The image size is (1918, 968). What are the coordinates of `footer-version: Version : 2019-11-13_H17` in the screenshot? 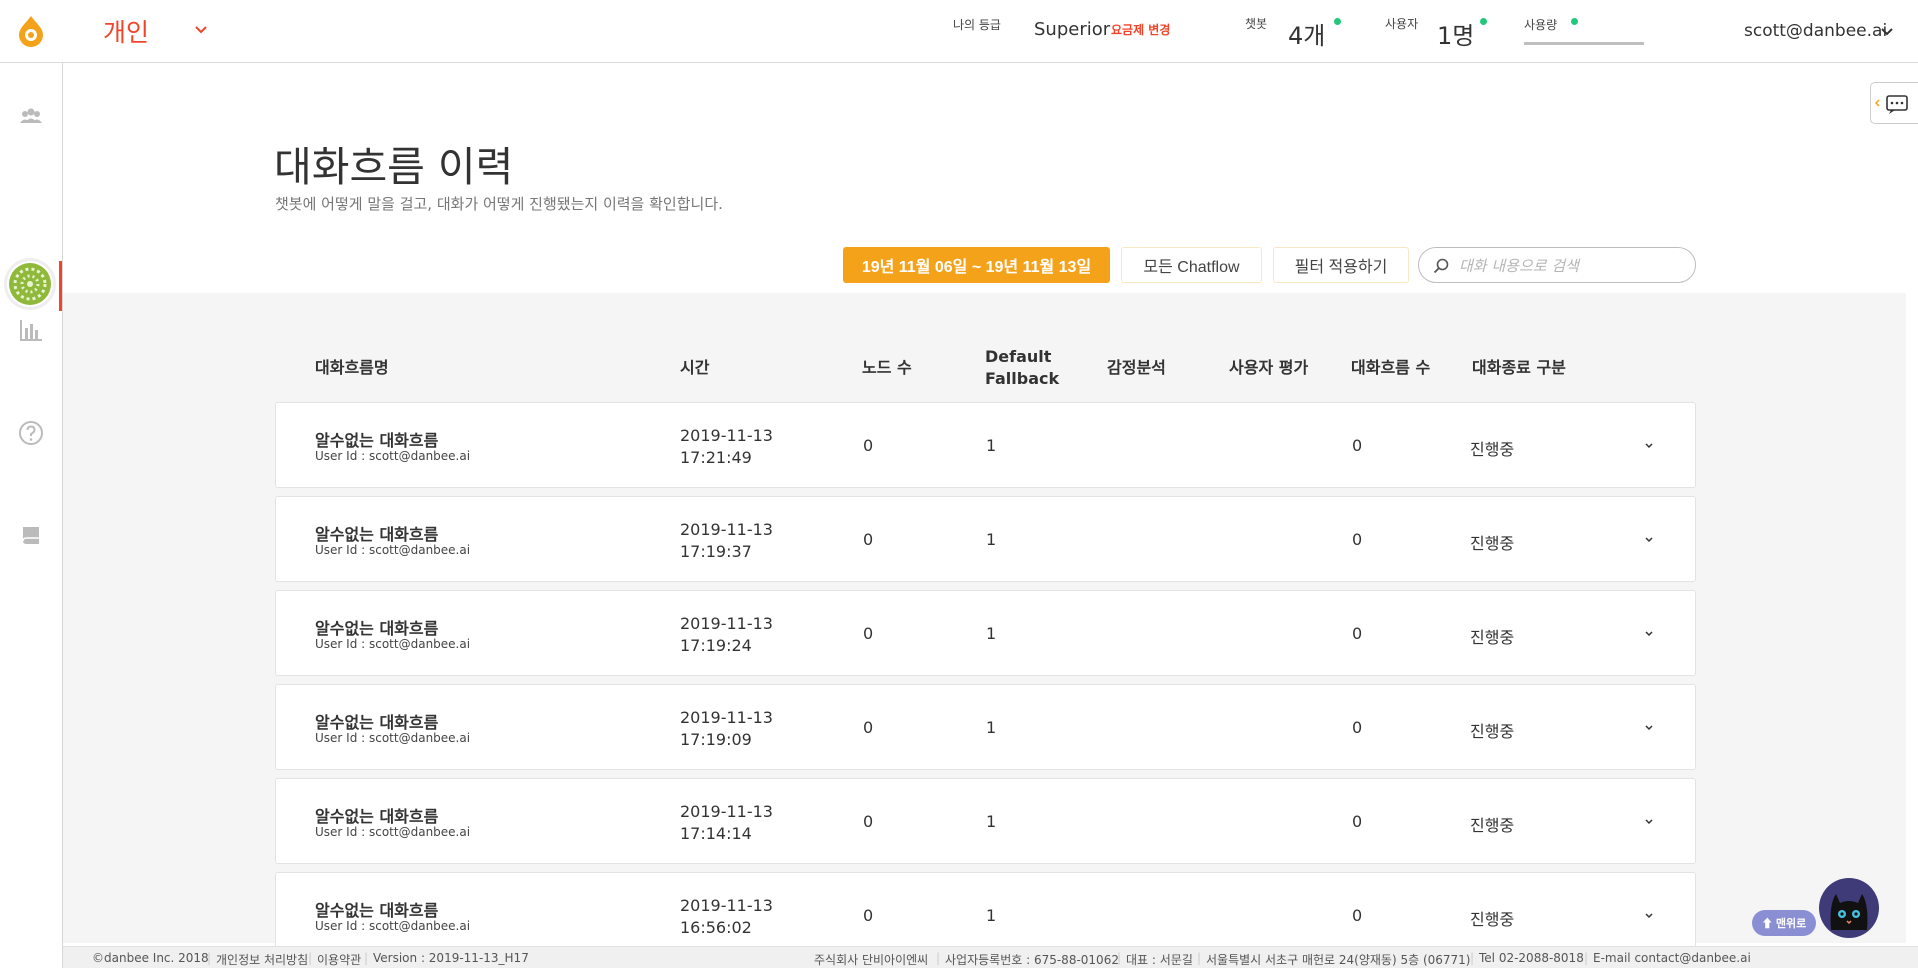 It's located at (451, 958).